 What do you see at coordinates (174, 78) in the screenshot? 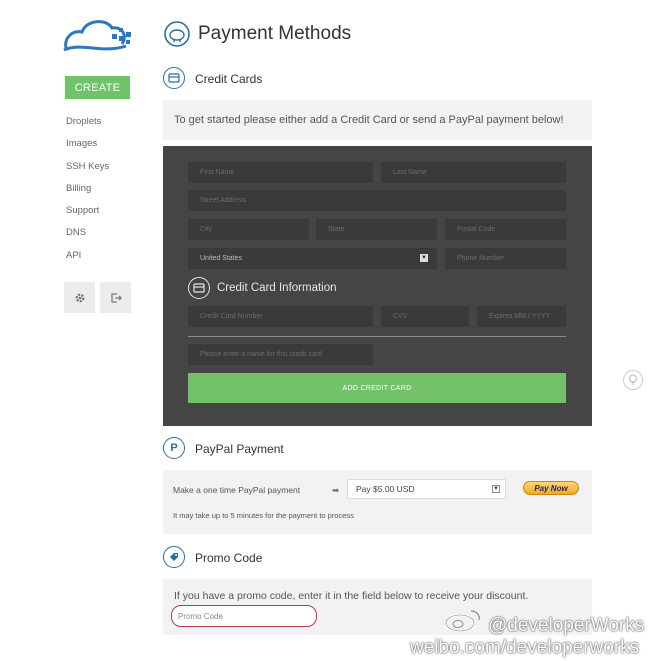
I see `credit-card-icon` at bounding box center [174, 78].